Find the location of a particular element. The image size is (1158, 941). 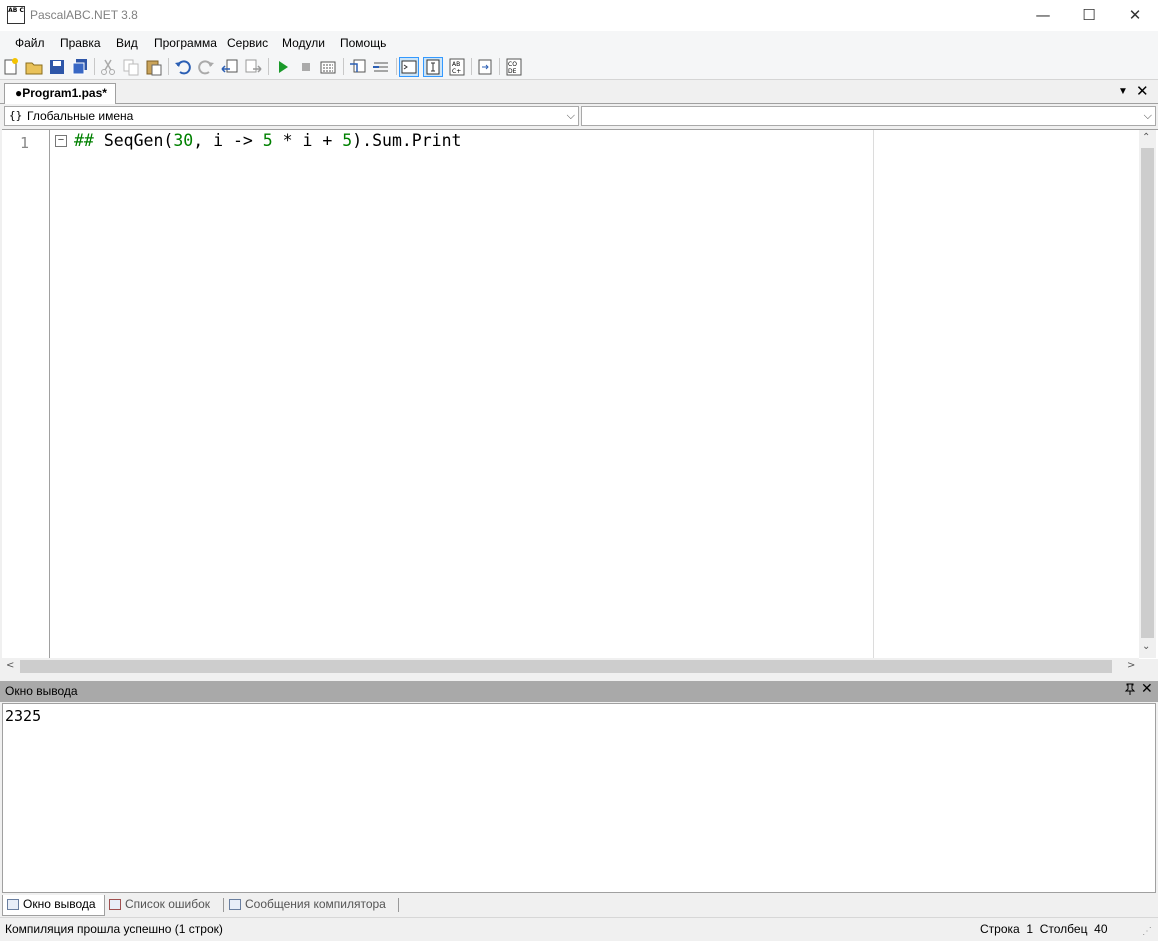

form-designer-icon is located at coordinates (485, 67).